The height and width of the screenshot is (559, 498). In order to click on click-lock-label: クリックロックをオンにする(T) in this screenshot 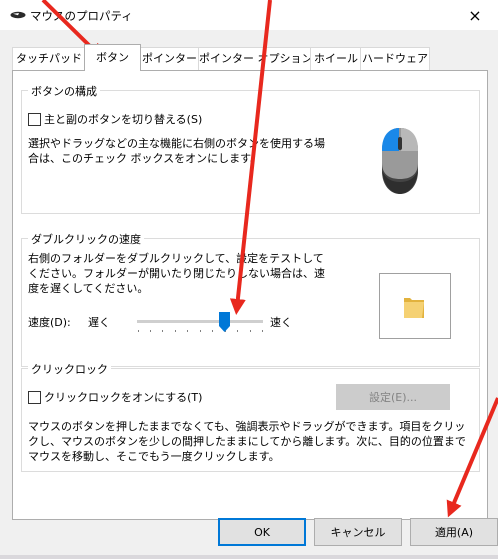, I will do `click(123, 397)`.